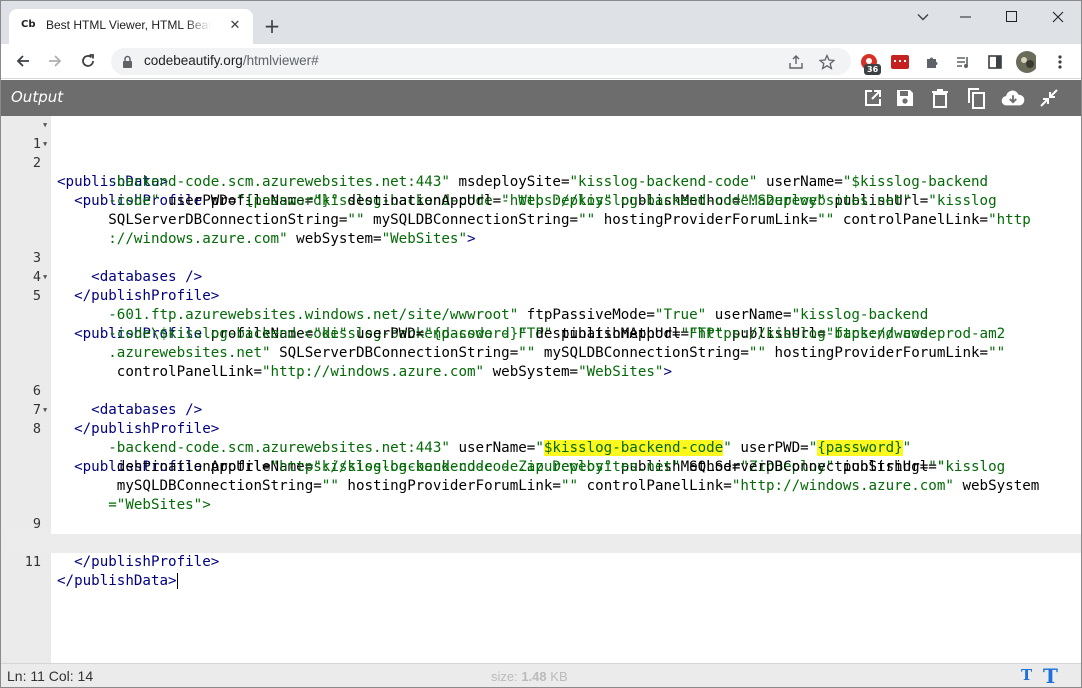  Describe the element at coordinates (541, 561) in the screenshot. I see `code-line-11: 11 </publishData>` at that location.